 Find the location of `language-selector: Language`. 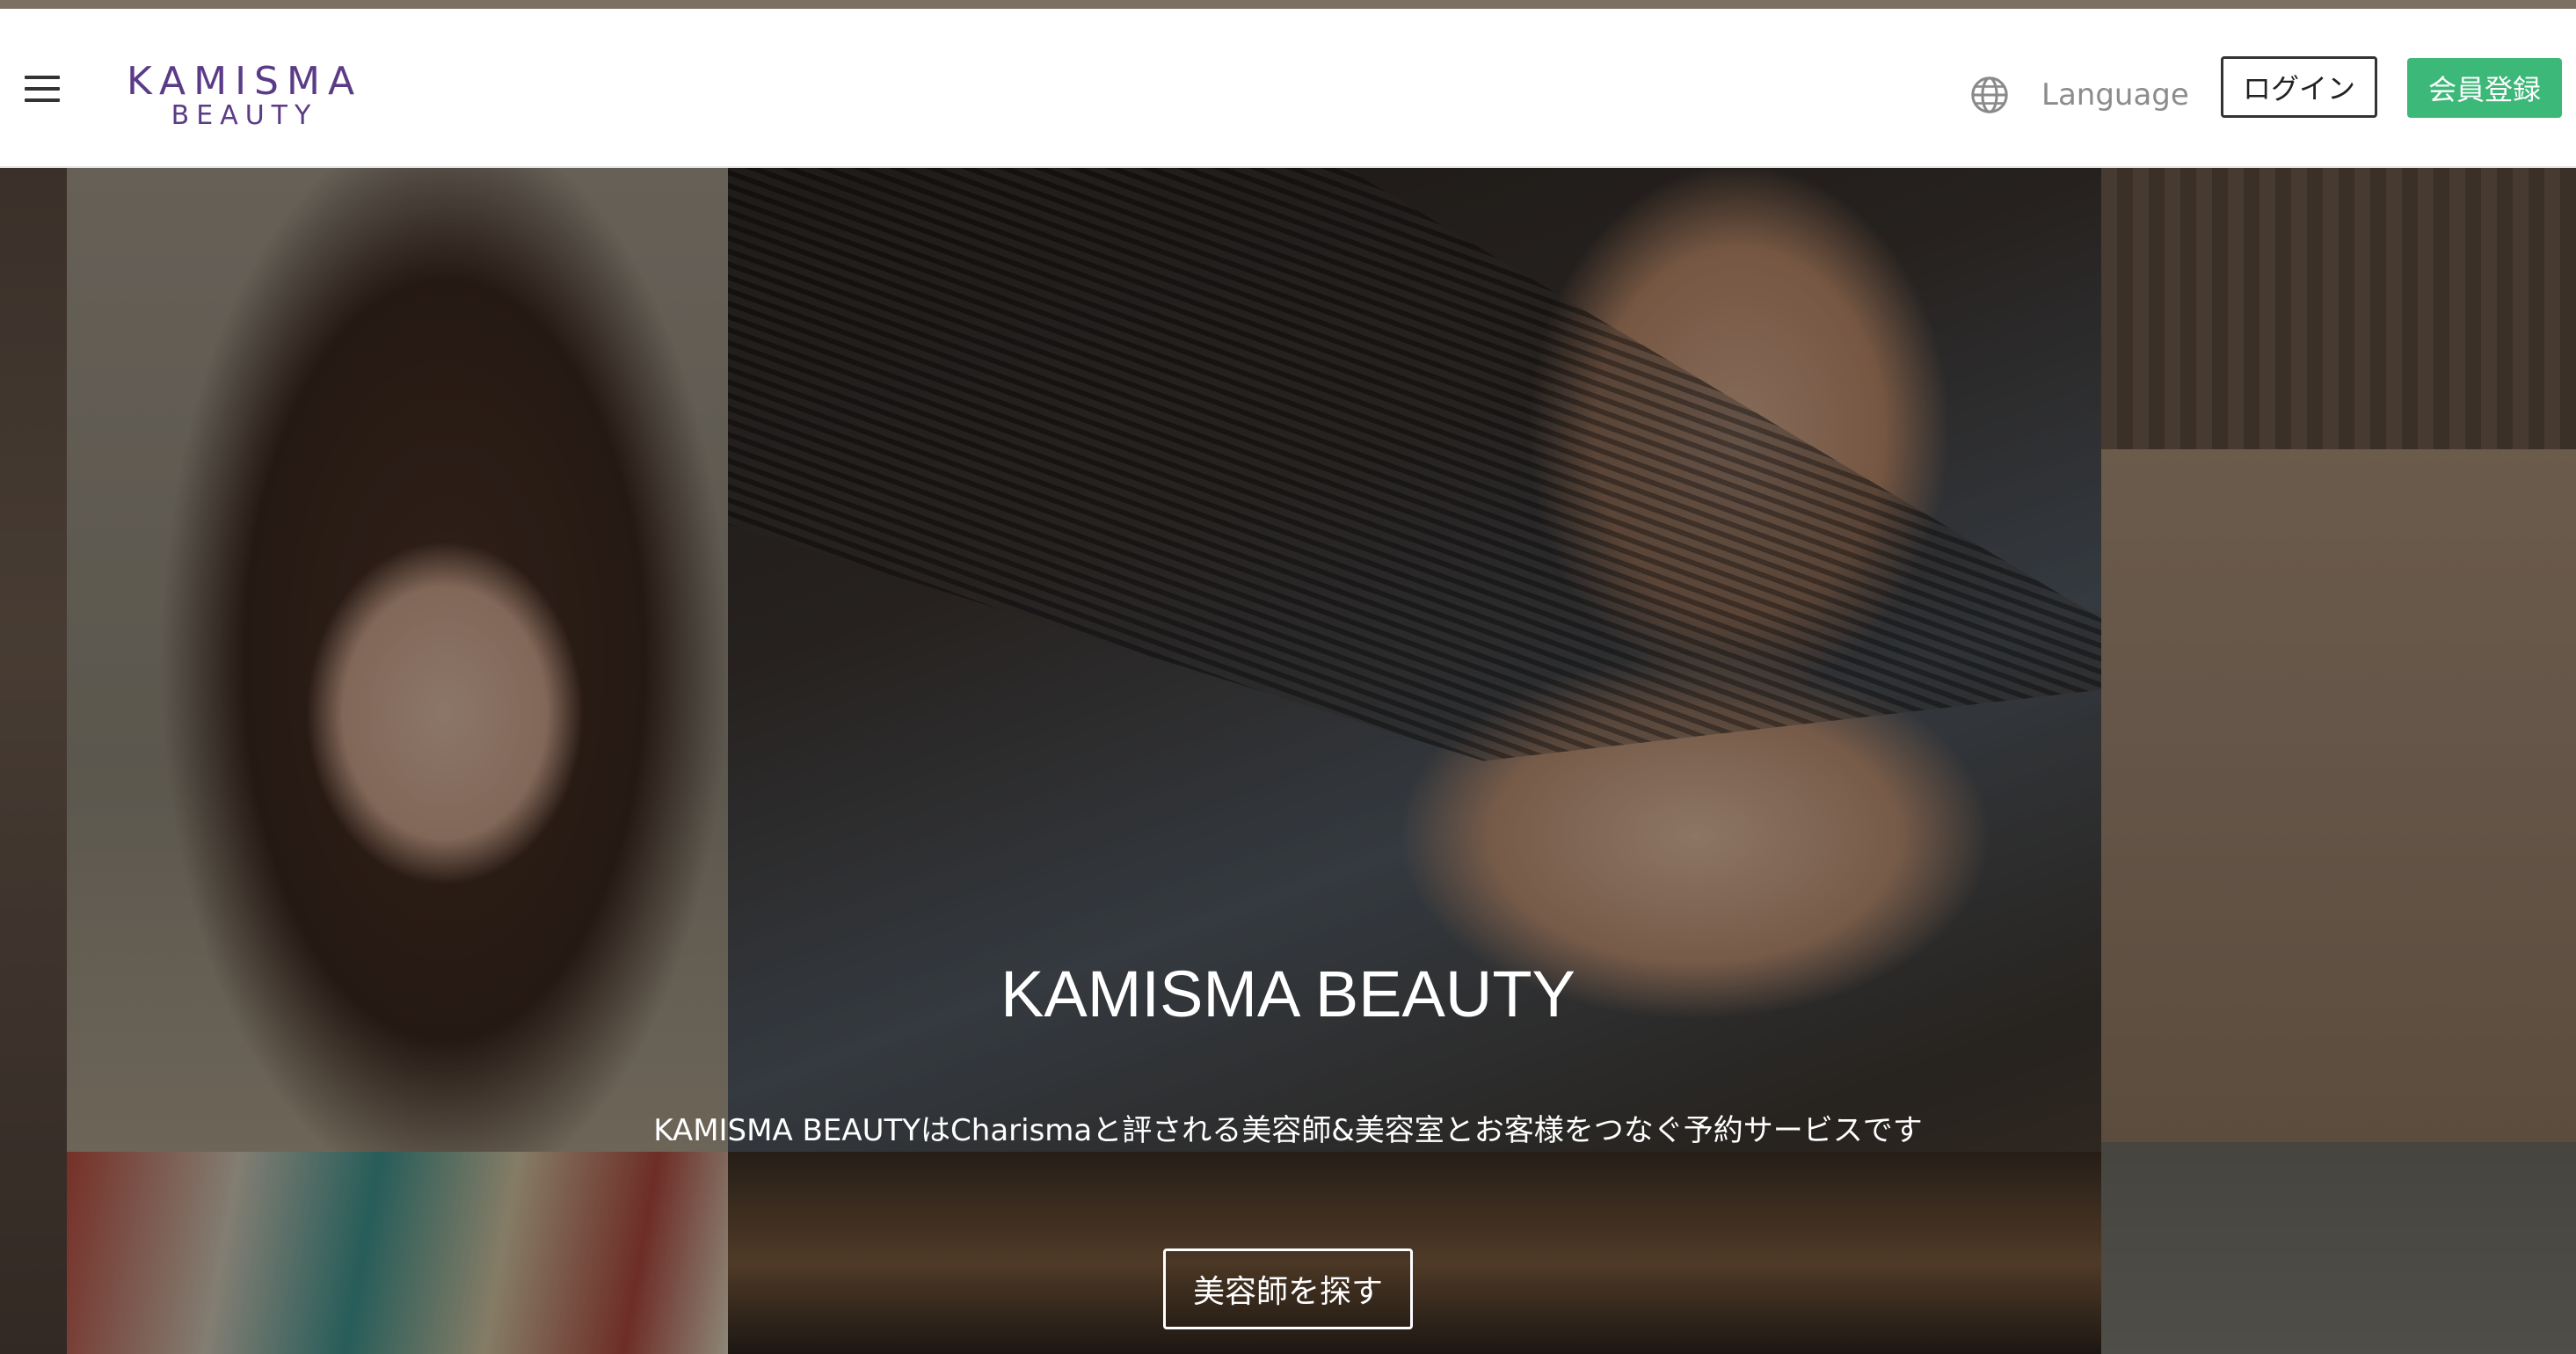

language-selector: Language is located at coordinates (2079, 95).